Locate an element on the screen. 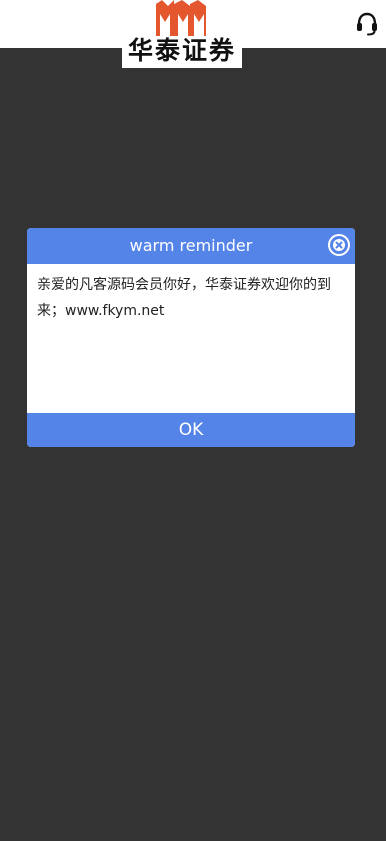 This screenshot has width=386, height=841. close-icon is located at coordinates (339, 245).